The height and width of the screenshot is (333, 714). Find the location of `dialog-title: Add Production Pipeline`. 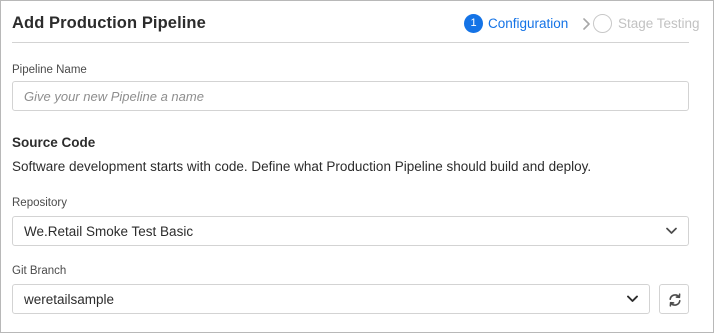

dialog-title: Add Production Pipeline is located at coordinates (109, 23).